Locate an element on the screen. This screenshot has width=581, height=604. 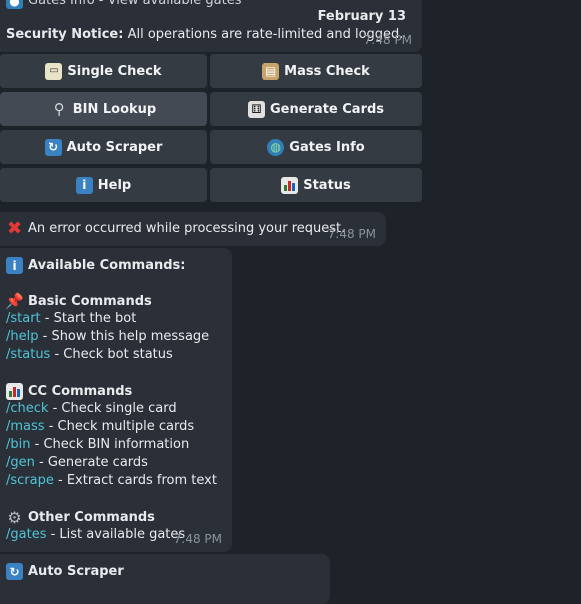
globe-icon: ◍ is located at coordinates (276, 147).